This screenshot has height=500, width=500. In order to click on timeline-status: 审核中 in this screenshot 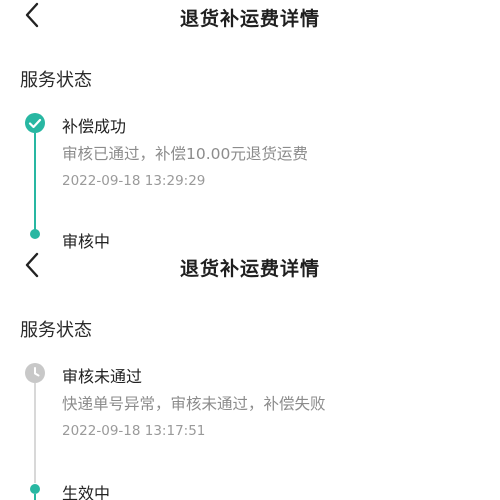, I will do `click(86, 241)`.